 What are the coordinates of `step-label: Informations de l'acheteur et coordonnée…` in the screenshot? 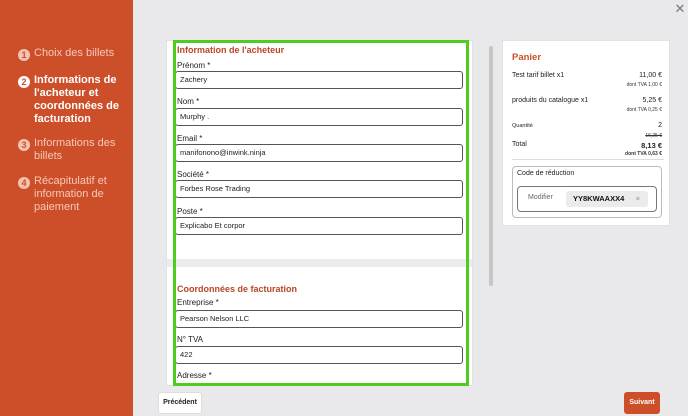 It's located at (76, 99).